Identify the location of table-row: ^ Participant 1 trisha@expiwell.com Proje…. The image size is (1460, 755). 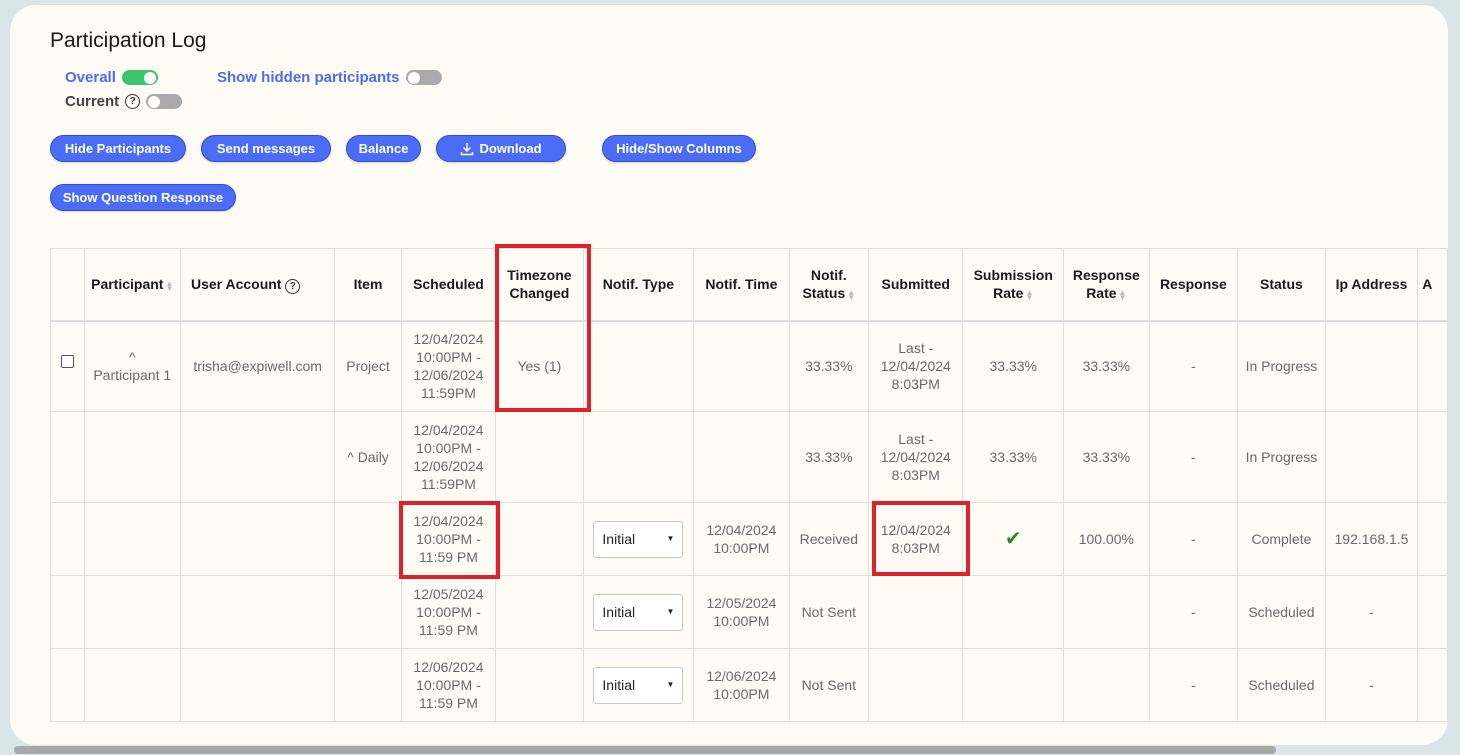
(749, 366).